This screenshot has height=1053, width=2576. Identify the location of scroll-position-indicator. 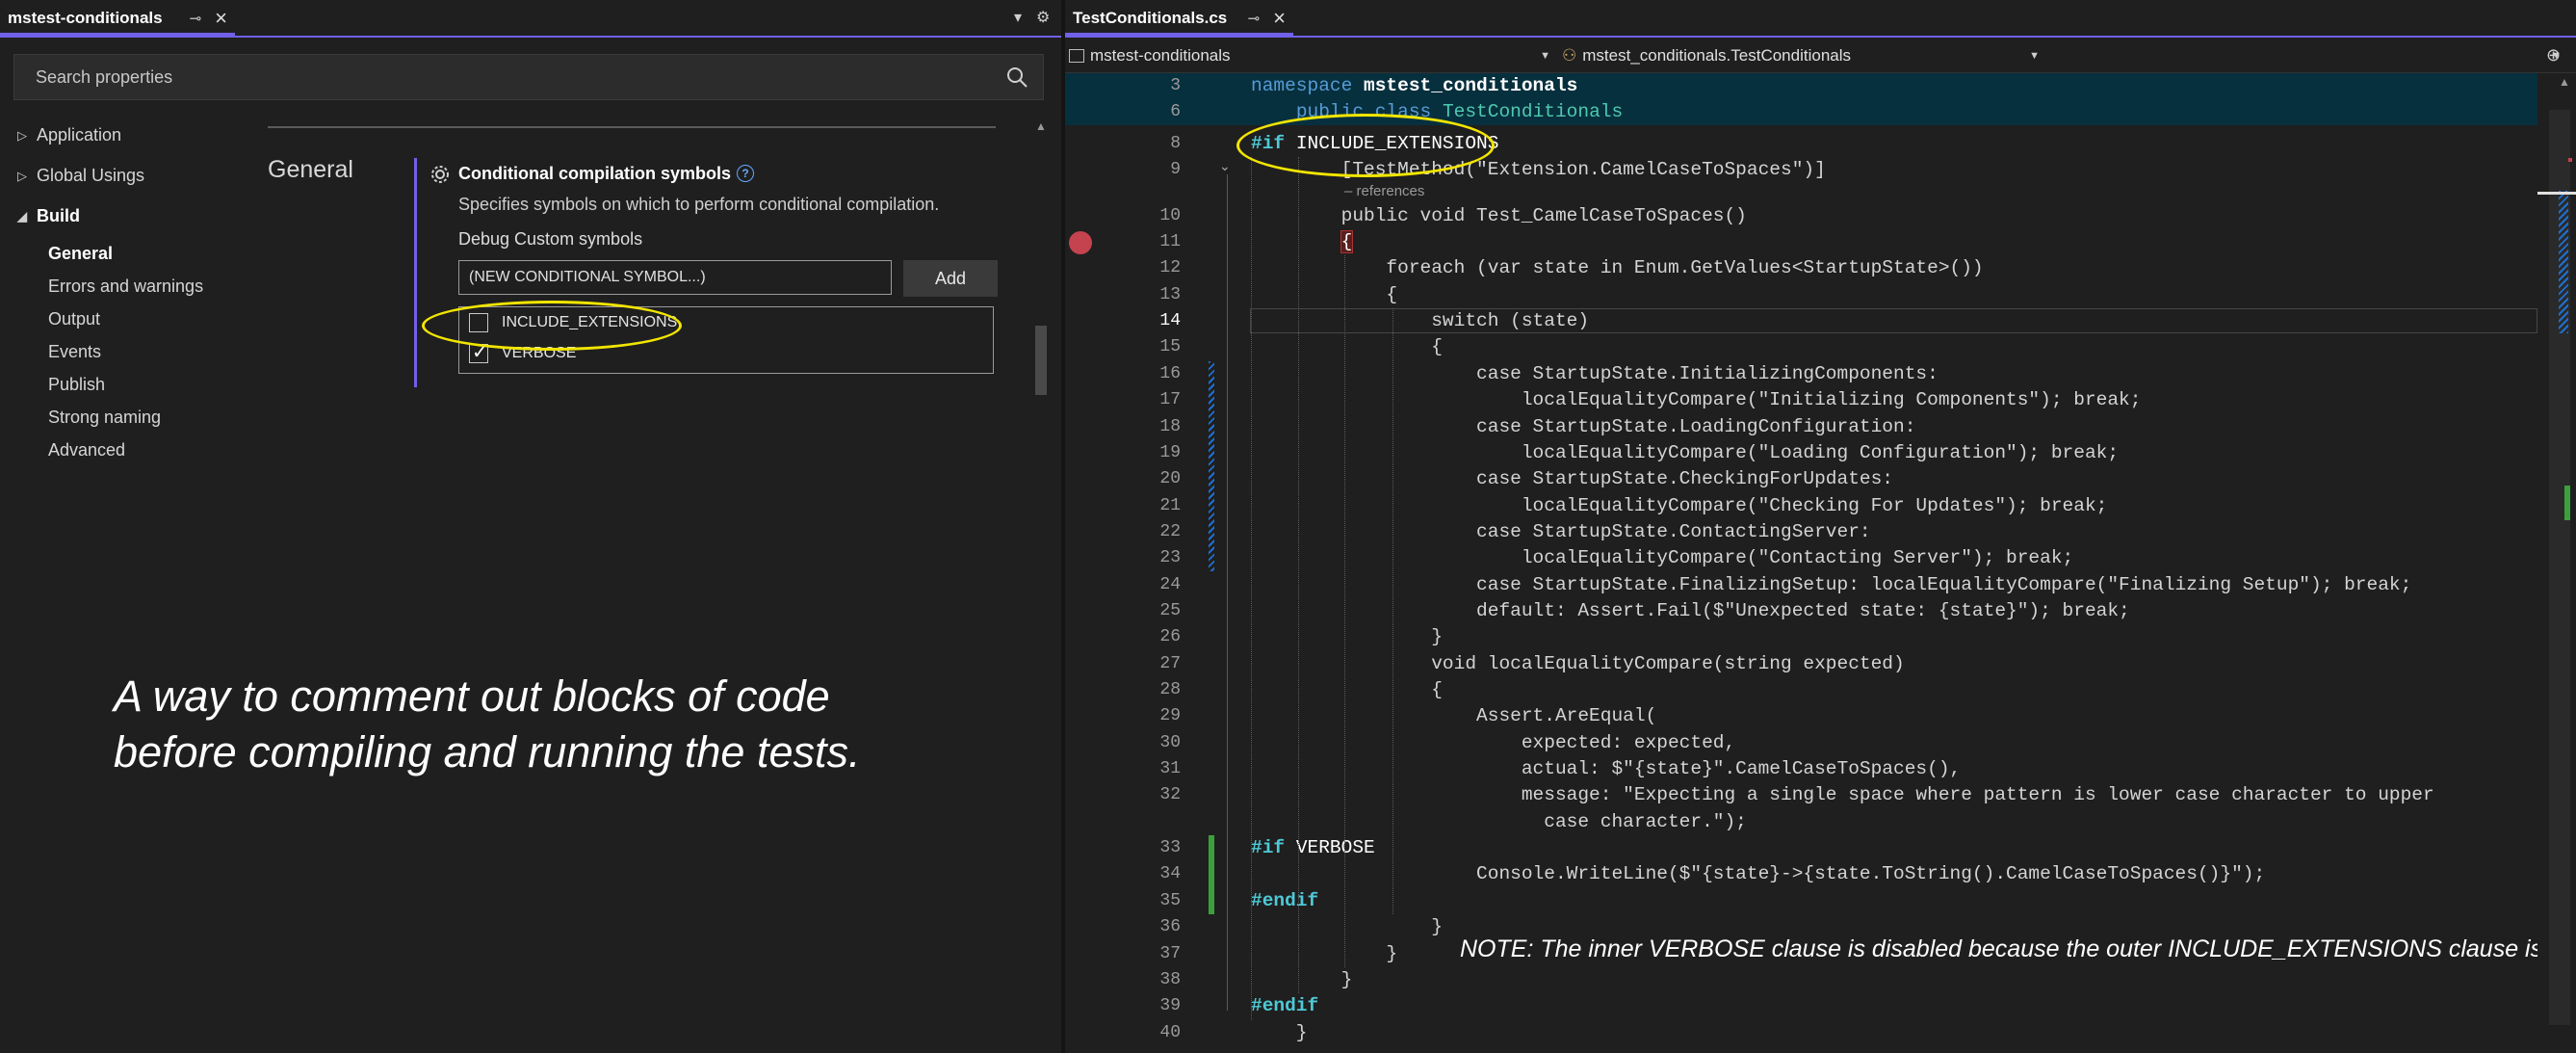
(2556, 193).